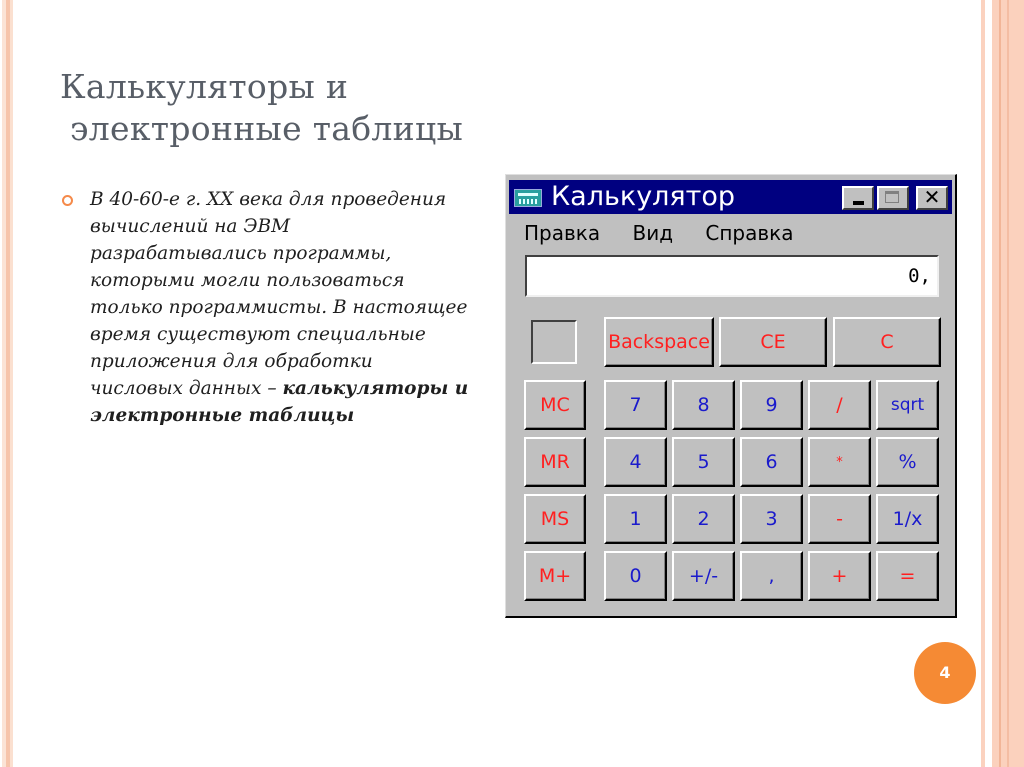 Image resolution: width=1024 pixels, height=767 pixels. Describe the element at coordinates (907, 519) in the screenshot. I see `key-reciprocal: 1/x` at that location.